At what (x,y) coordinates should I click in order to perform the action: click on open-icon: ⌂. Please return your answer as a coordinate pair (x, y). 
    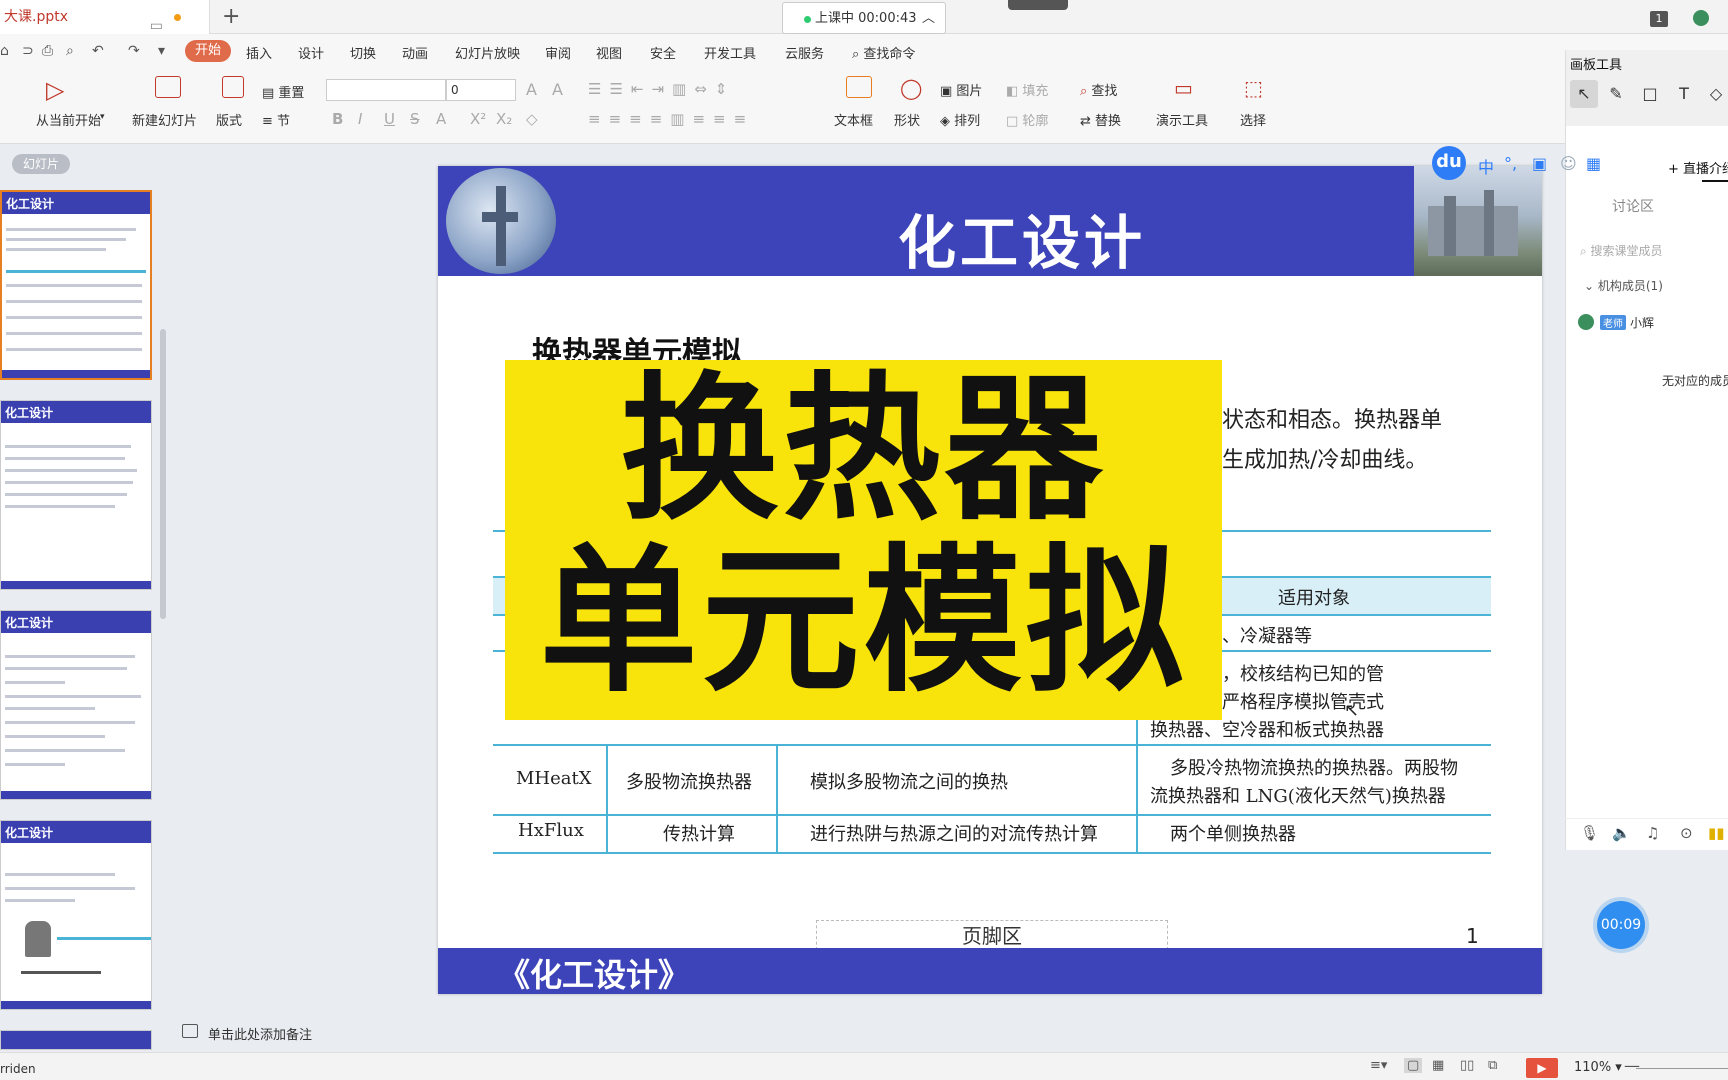
    Looking at the image, I should click on (4, 51).